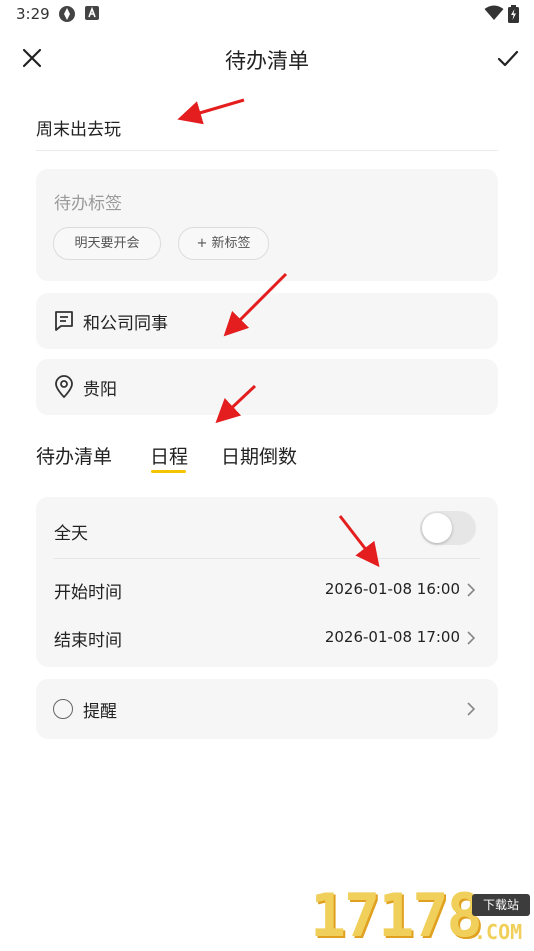 This screenshot has width=534, height=951. I want to click on annotation-arrow-location, so click(236, 404).